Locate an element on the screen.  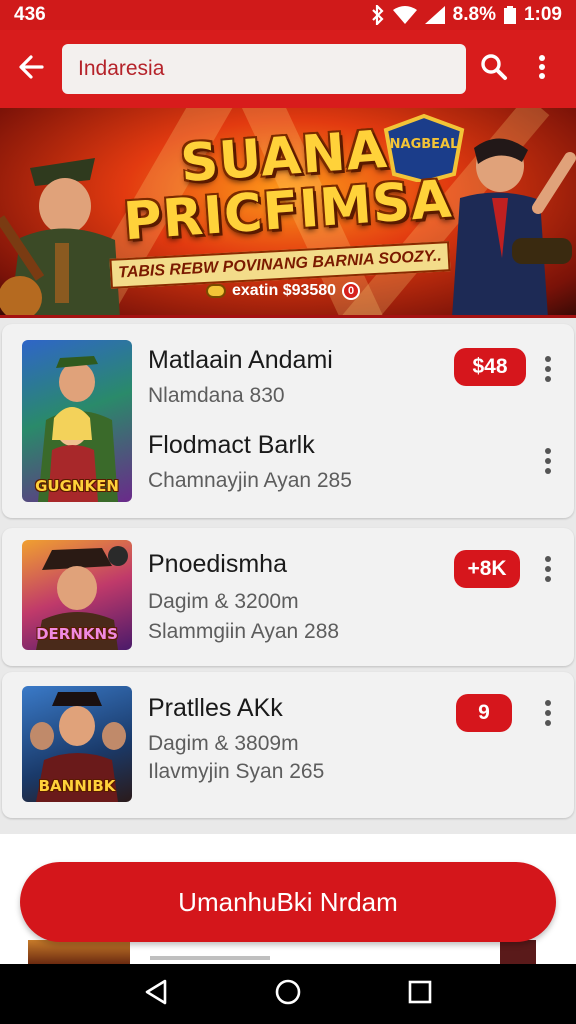
clock: 1:09 is located at coordinates (542, 14).